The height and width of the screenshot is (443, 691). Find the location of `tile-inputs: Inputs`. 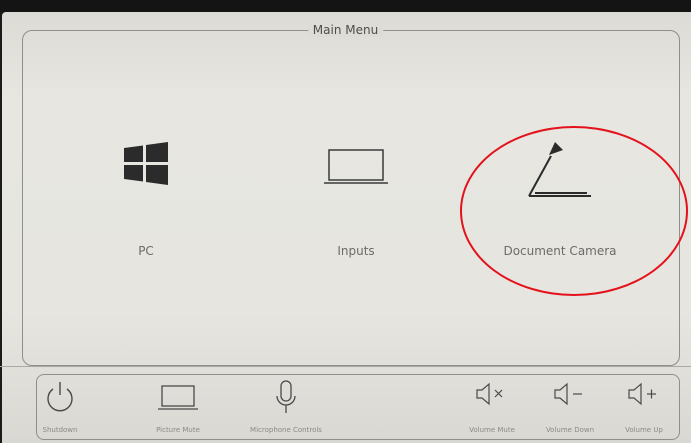

tile-inputs: Inputs is located at coordinates (356, 200).